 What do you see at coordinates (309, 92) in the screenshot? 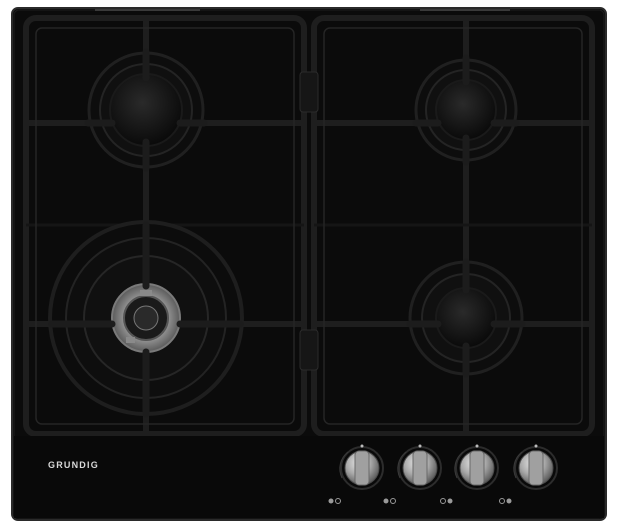
I see `grate-divider-top` at bounding box center [309, 92].